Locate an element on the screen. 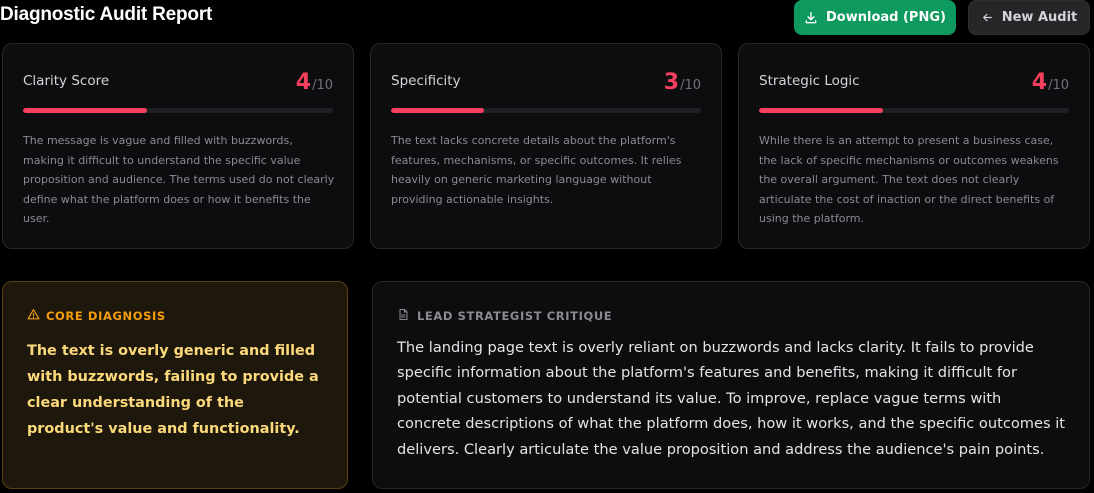  metric-score: 3 /10 is located at coordinates (682, 82).